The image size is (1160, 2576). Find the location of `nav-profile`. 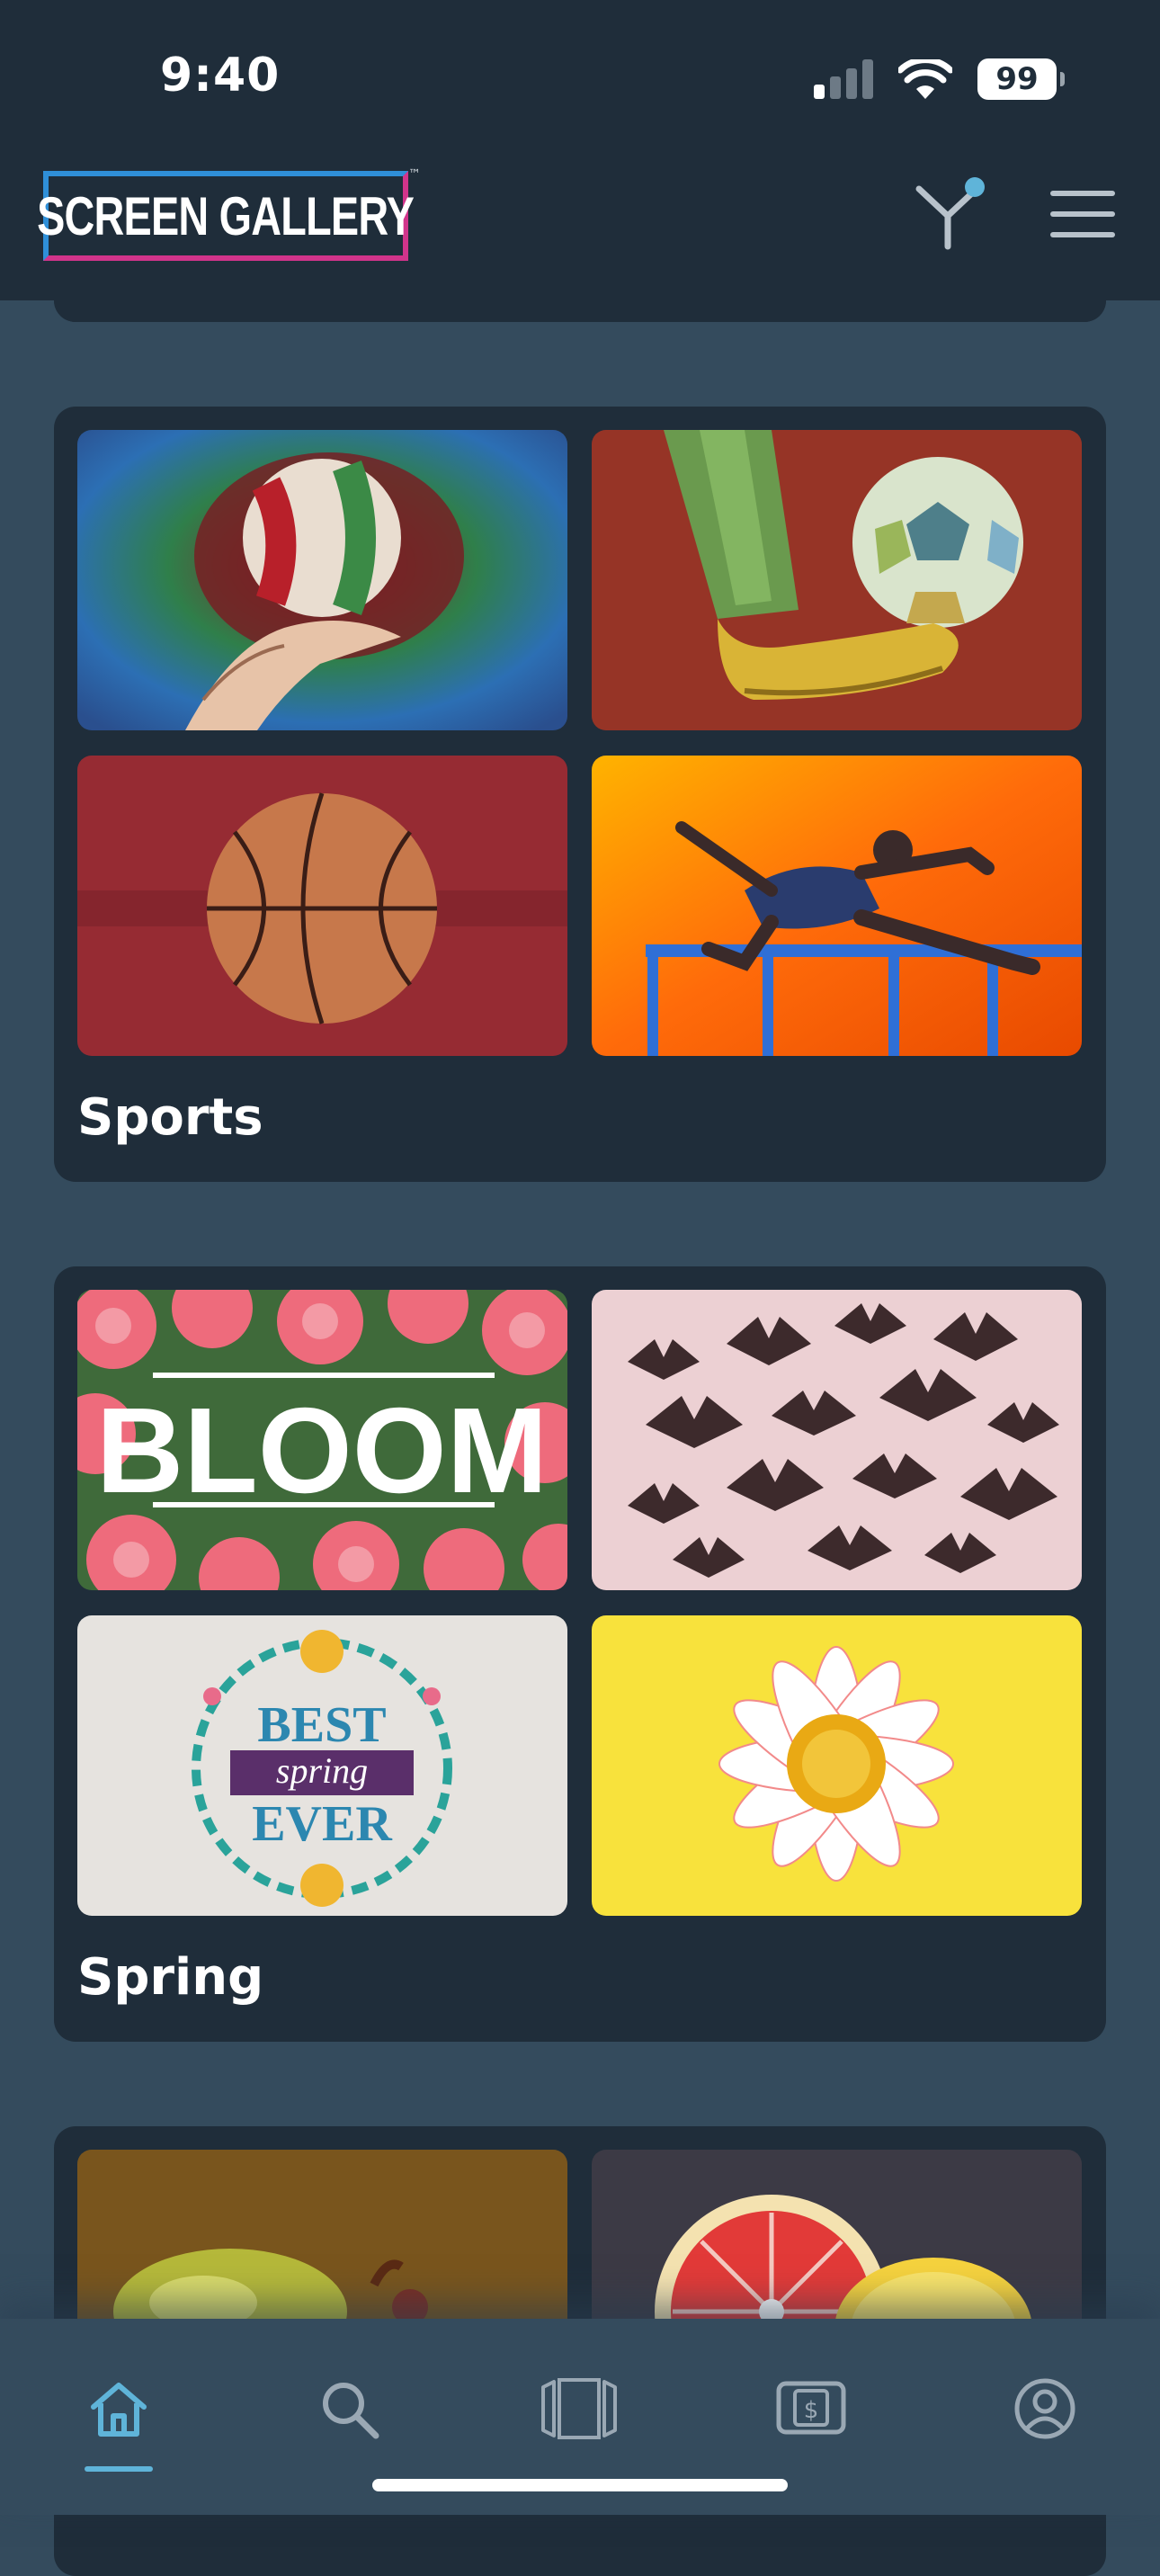

nav-profile is located at coordinates (1044, 2408).